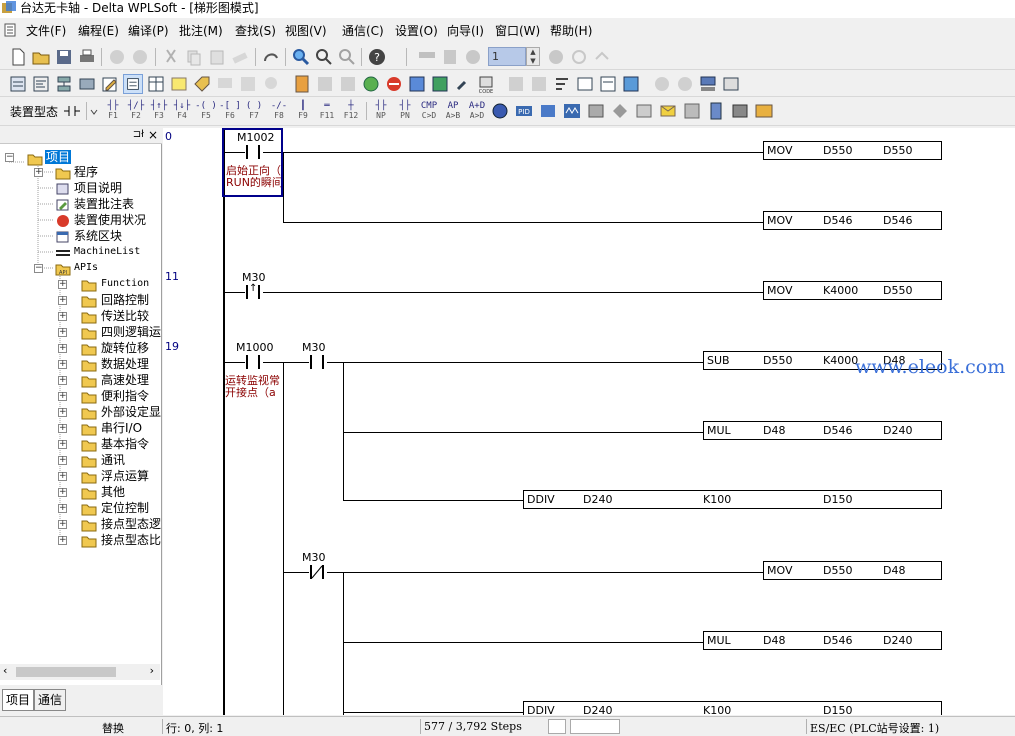  Describe the element at coordinates (463, 84) in the screenshot. I see `wrench-icon` at that location.